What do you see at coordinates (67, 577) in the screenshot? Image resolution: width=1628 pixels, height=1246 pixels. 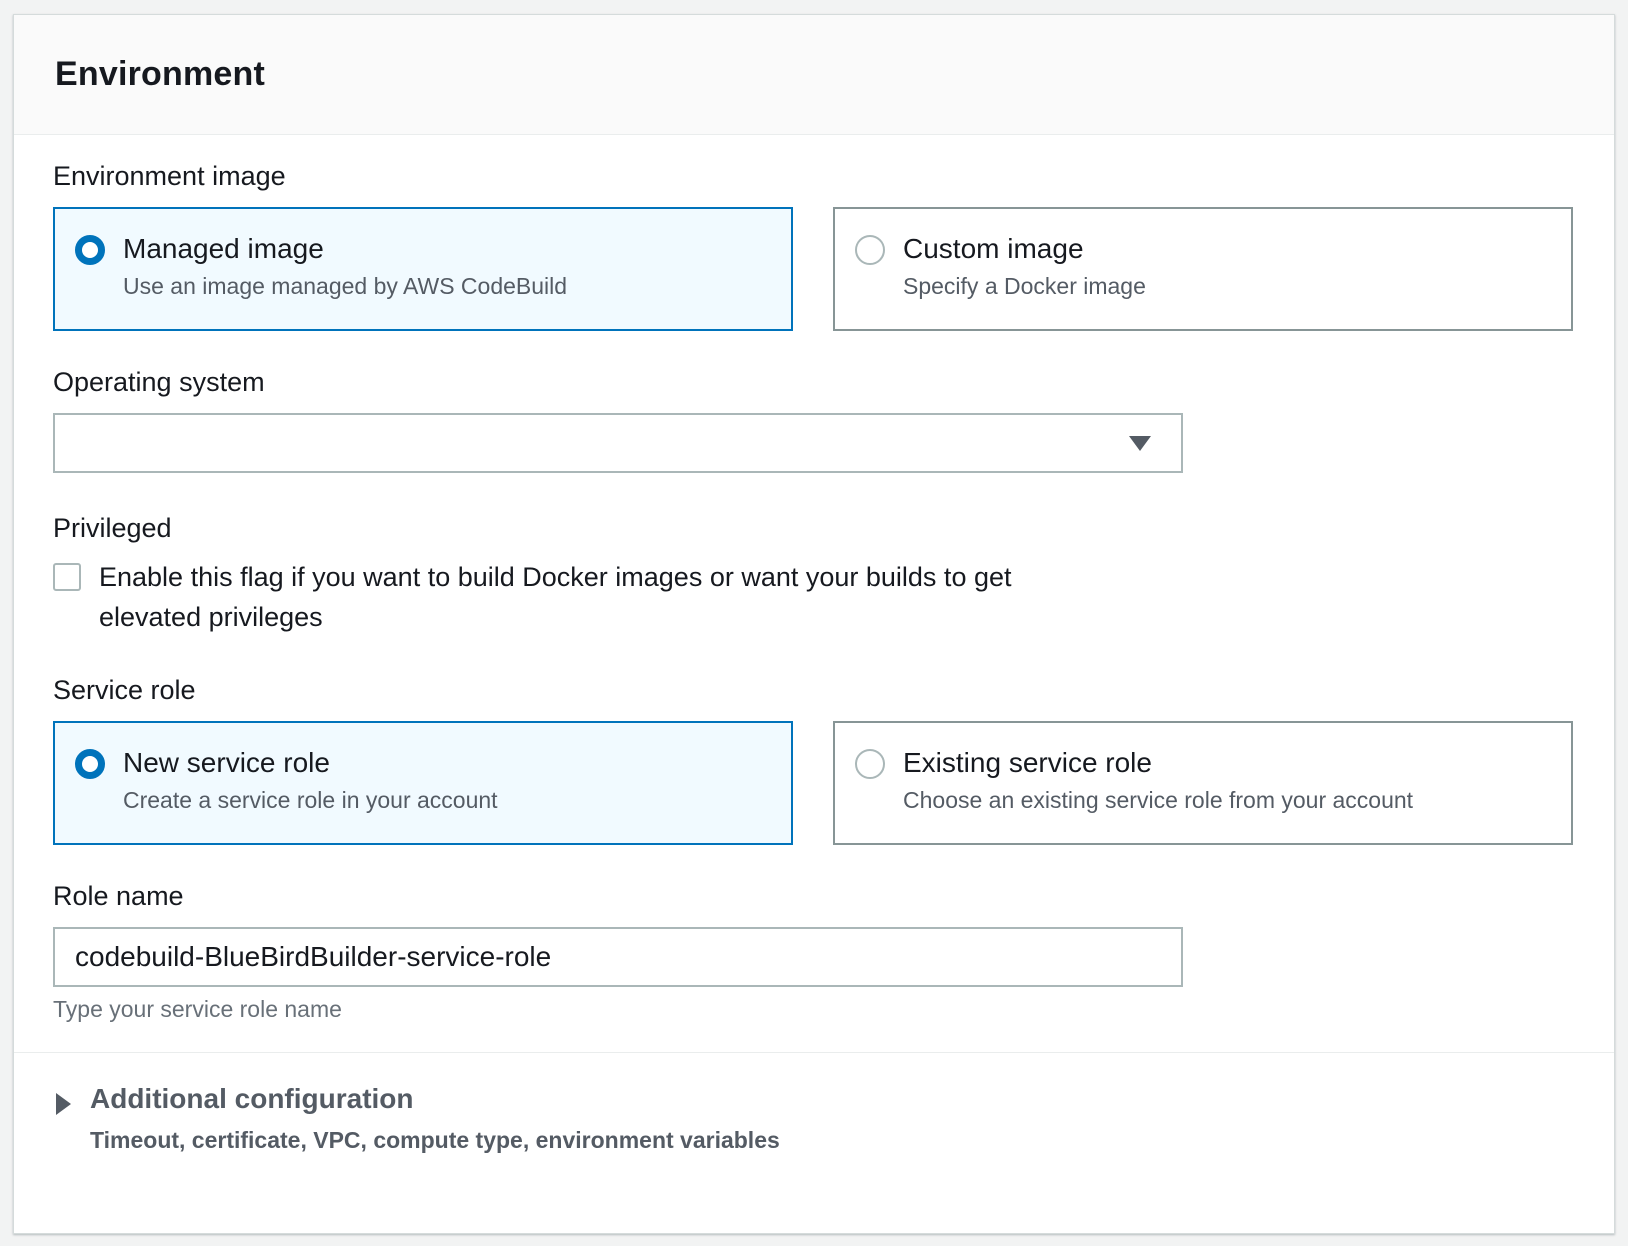 I see `privileged-checkbox` at bounding box center [67, 577].